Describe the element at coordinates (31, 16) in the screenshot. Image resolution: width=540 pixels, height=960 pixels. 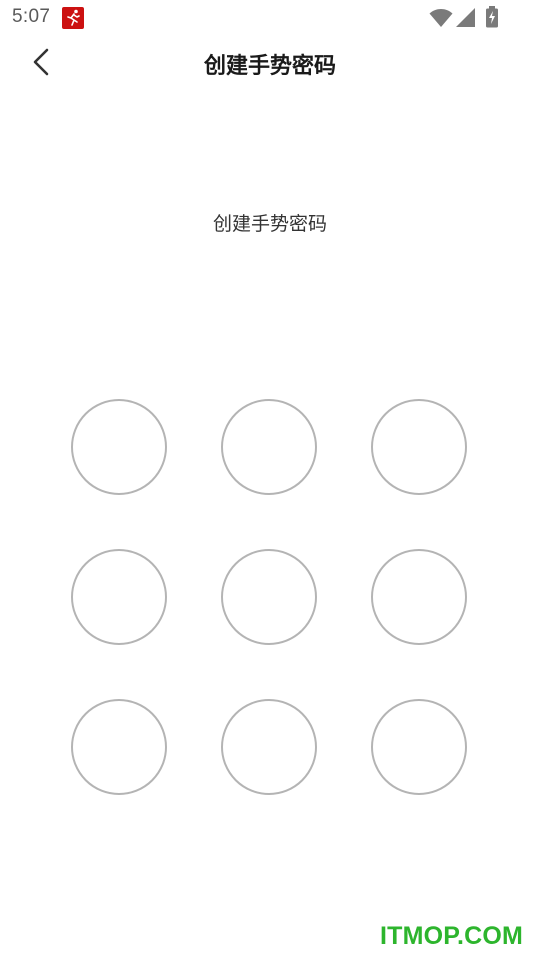
I see `status-time: 5:07` at that location.